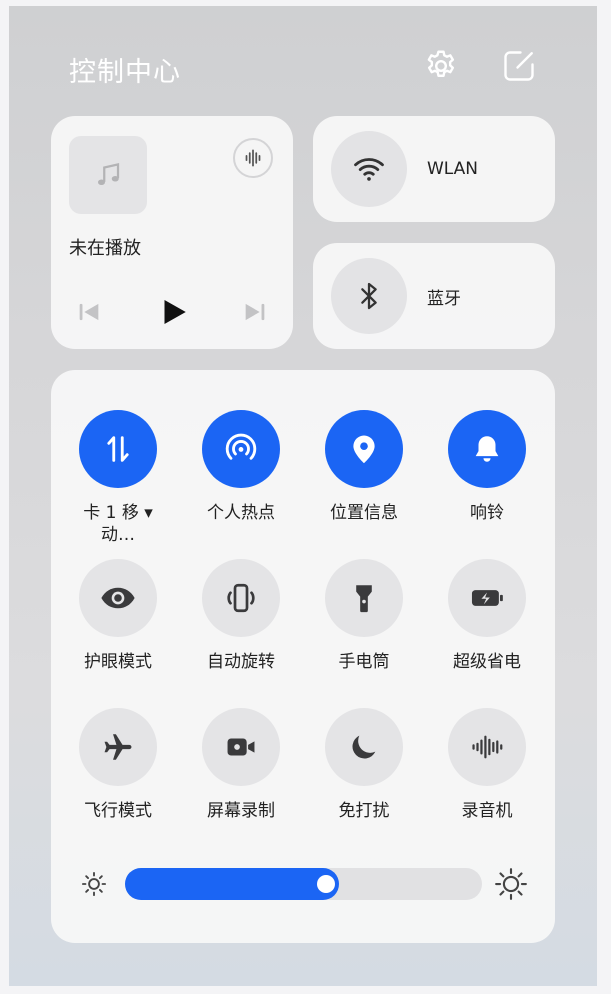 This screenshot has width=611, height=994. I want to click on do-not-disturb-button, so click(364, 747).